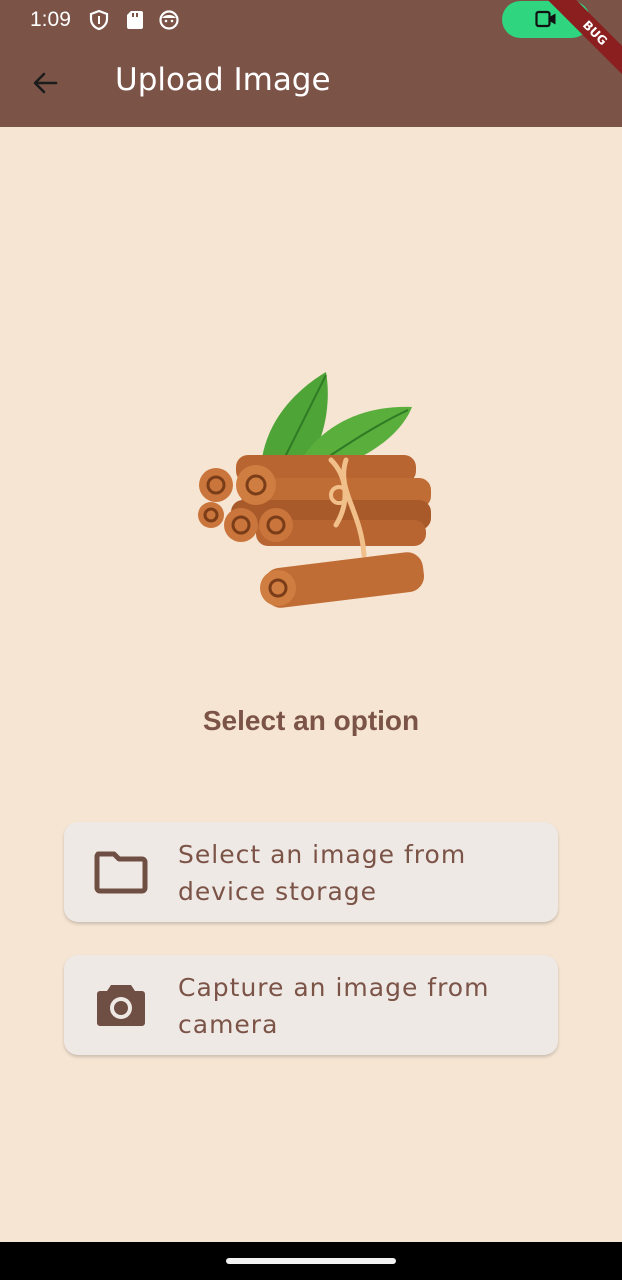 This screenshot has height=1280, width=622. Describe the element at coordinates (311, 20) in the screenshot. I see `status-bar: 1:09` at that location.